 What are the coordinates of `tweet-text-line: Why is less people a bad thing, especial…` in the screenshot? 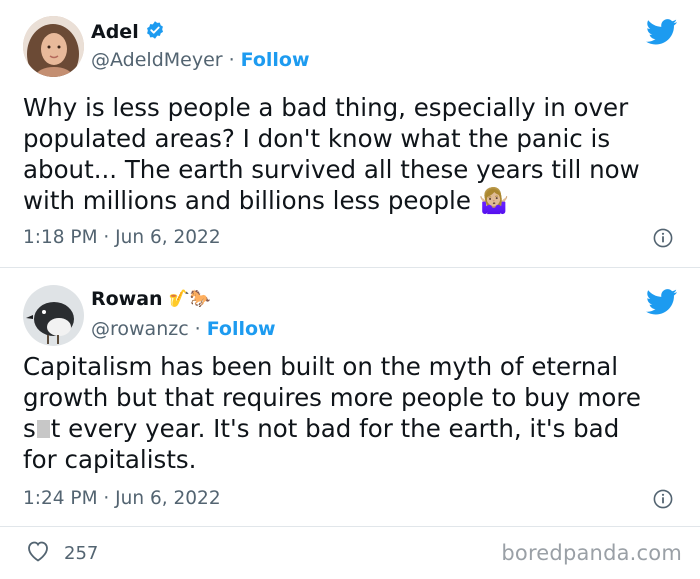 It's located at (326, 107).